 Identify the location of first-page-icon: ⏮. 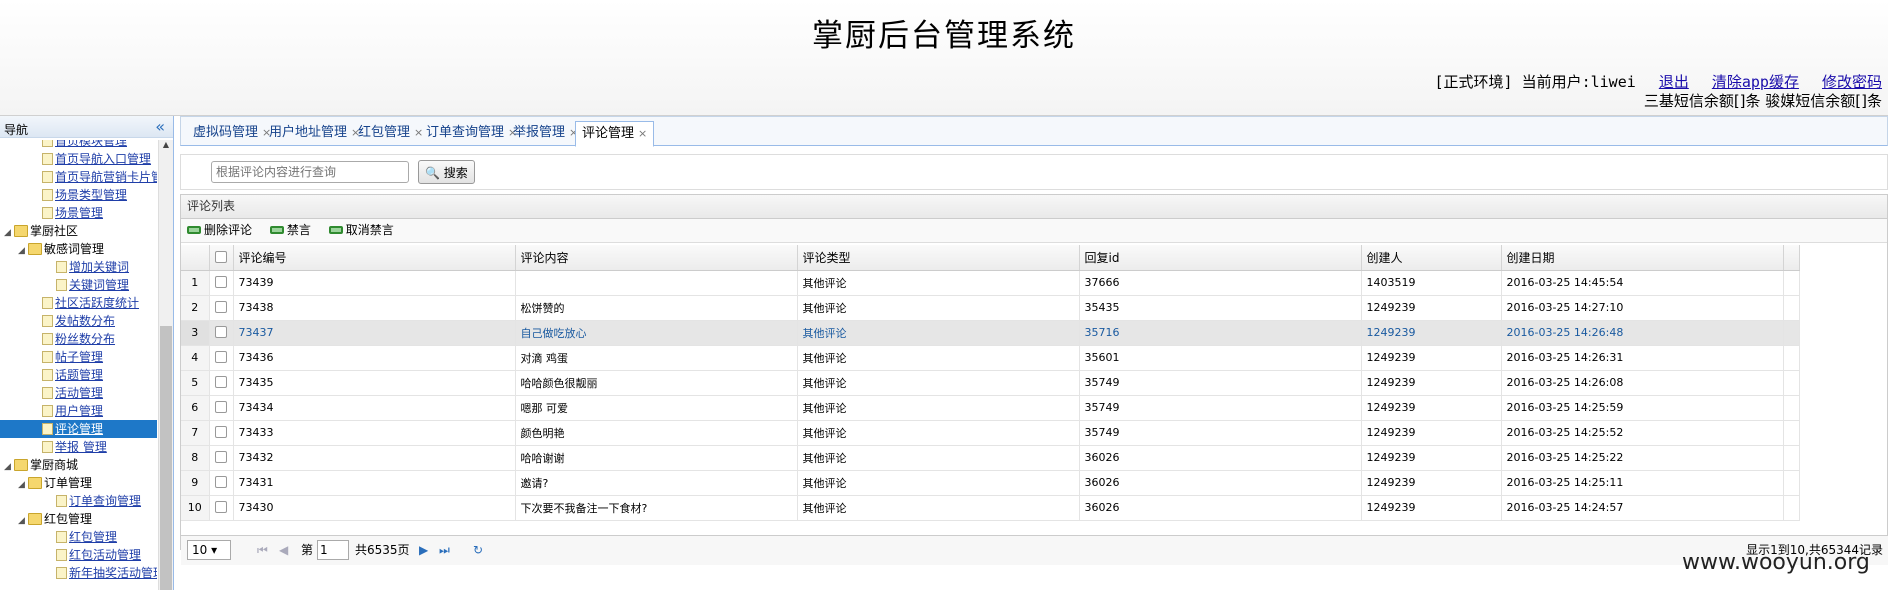
(262, 550).